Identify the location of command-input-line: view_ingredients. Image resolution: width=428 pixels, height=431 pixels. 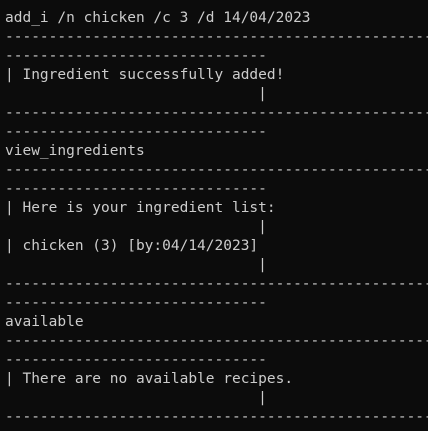
(75, 151).